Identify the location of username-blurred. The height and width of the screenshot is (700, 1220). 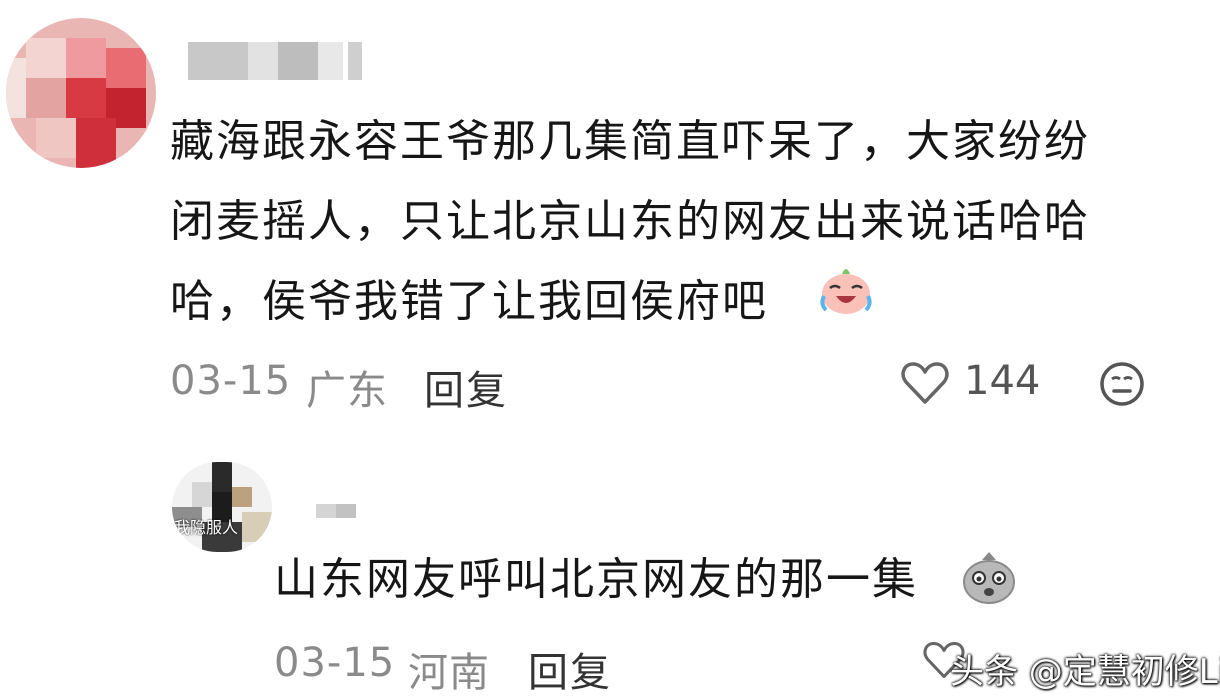
(283, 61).